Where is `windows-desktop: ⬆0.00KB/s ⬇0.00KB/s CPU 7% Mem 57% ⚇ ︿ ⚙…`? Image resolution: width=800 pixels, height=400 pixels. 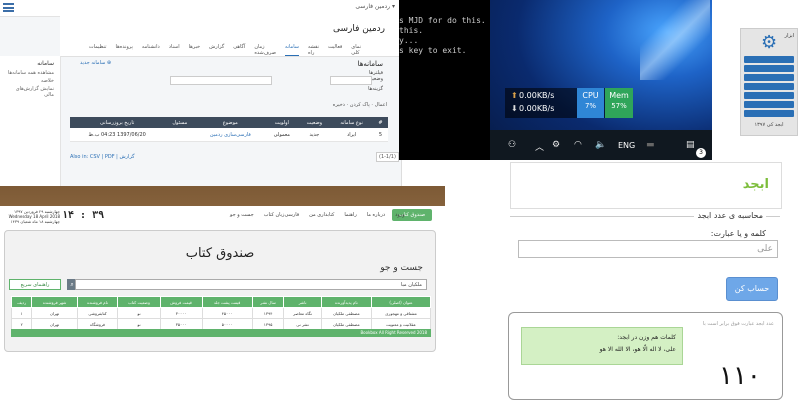 windows-desktop: ⬆0.00KB/s ⬇0.00KB/s CPU 7% Mem 57% ⚇ ︿ ⚙… is located at coordinates (601, 80).